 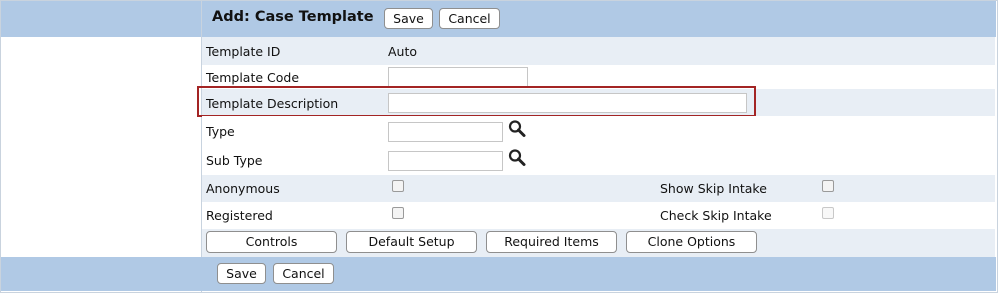 I want to click on type-label: Type, so click(x=220, y=131).